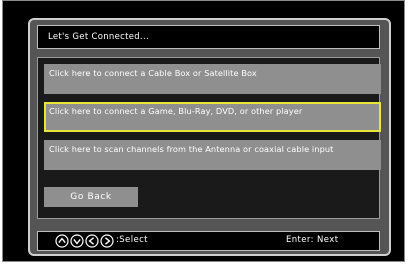 The image size is (411, 264). I want to click on right-arrow-icon, so click(107, 241).